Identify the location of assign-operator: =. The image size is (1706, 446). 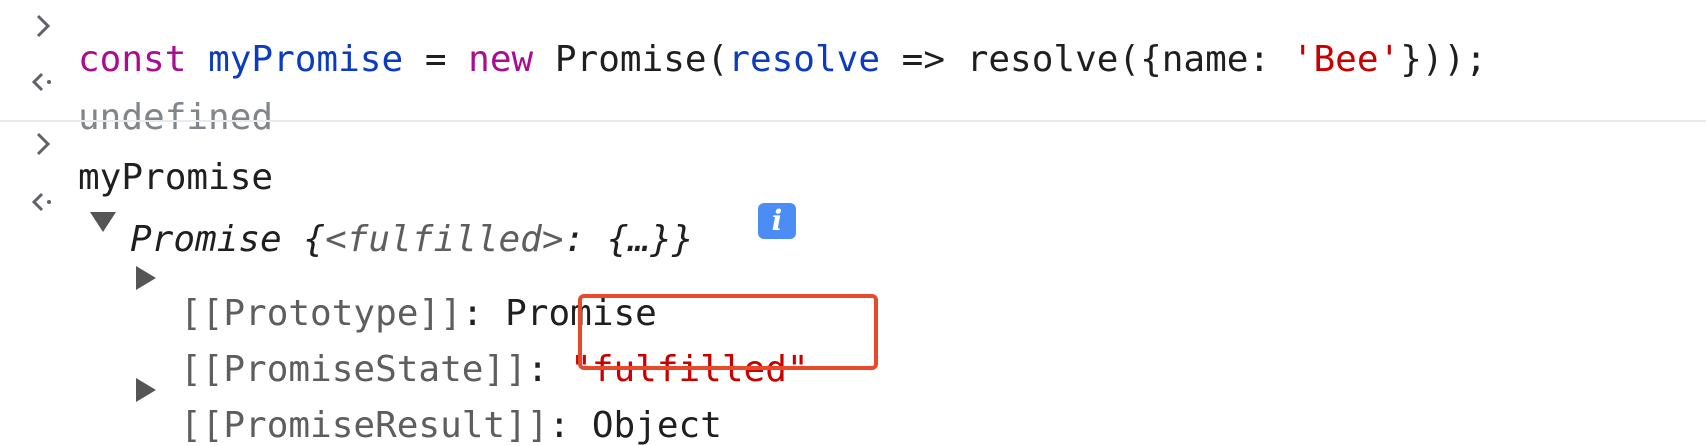
(436, 59).